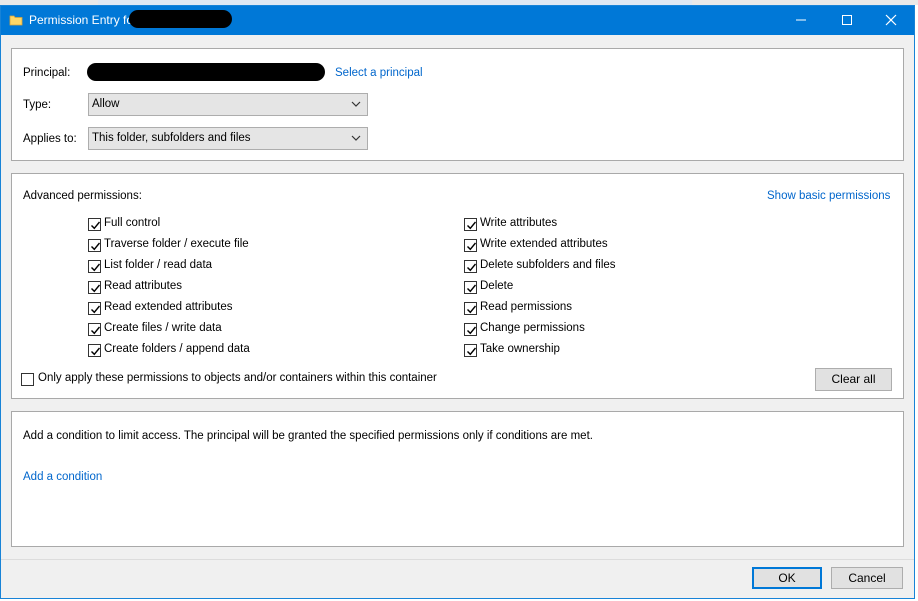  What do you see at coordinates (50, 139) in the screenshot?
I see `applies-to-label: Applies to:` at bounding box center [50, 139].